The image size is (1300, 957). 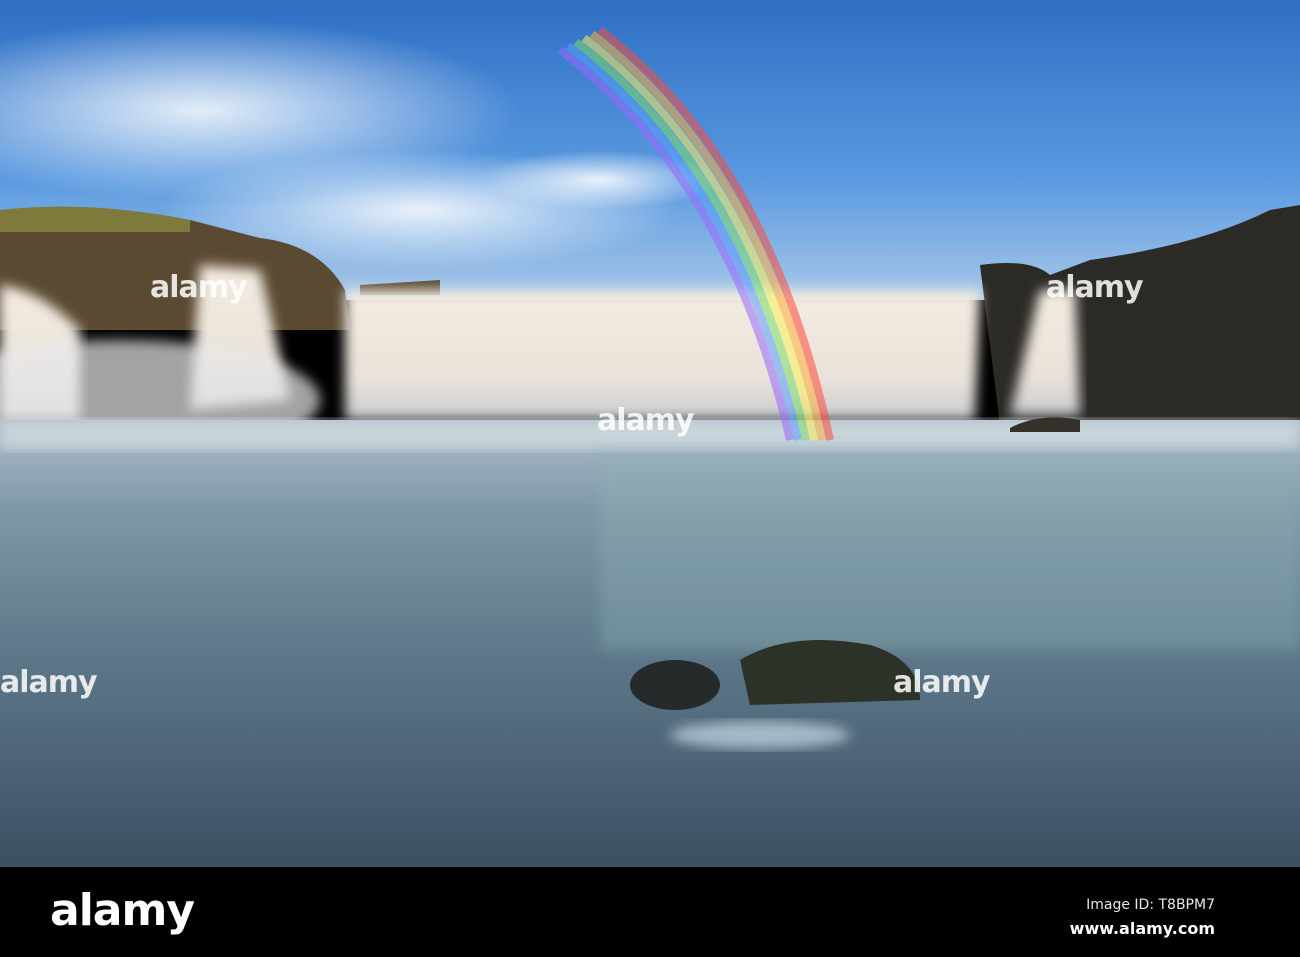 What do you see at coordinates (1142, 928) in the screenshot?
I see `site-url: www.alamy.com` at bounding box center [1142, 928].